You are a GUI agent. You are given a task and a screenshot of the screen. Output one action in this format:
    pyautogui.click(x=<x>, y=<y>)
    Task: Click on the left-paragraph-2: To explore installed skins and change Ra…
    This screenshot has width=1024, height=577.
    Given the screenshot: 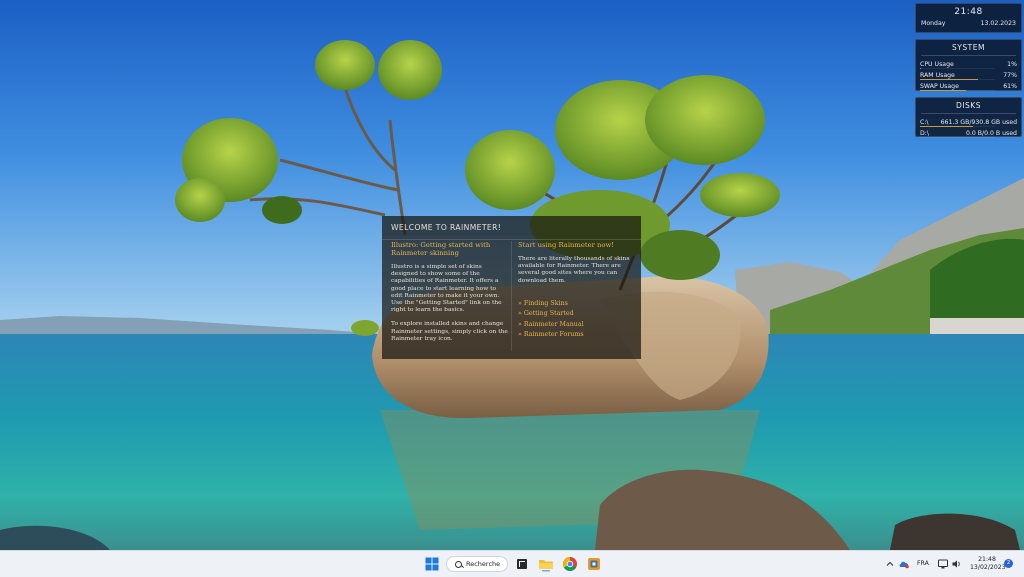 What is the action you would take?
    pyautogui.click(x=449, y=331)
    